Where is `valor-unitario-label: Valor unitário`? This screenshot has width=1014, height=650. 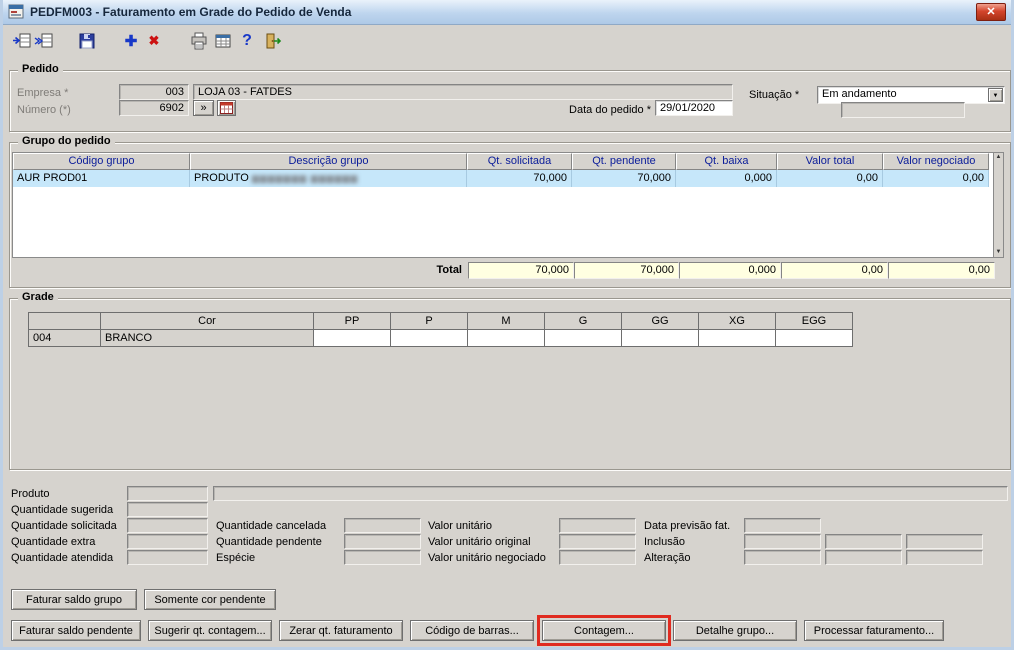
valor-unitario-label: Valor unitário is located at coordinates (460, 526).